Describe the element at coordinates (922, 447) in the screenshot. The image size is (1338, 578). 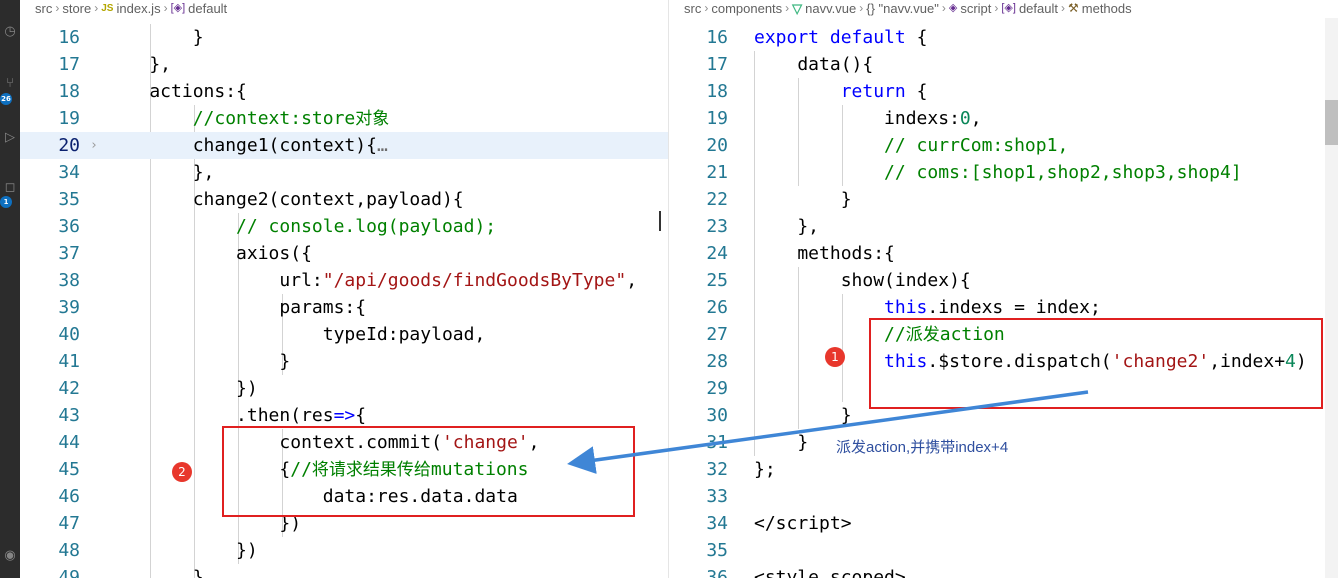
I see `annotation-note: 派发action,并携带index+4` at that location.